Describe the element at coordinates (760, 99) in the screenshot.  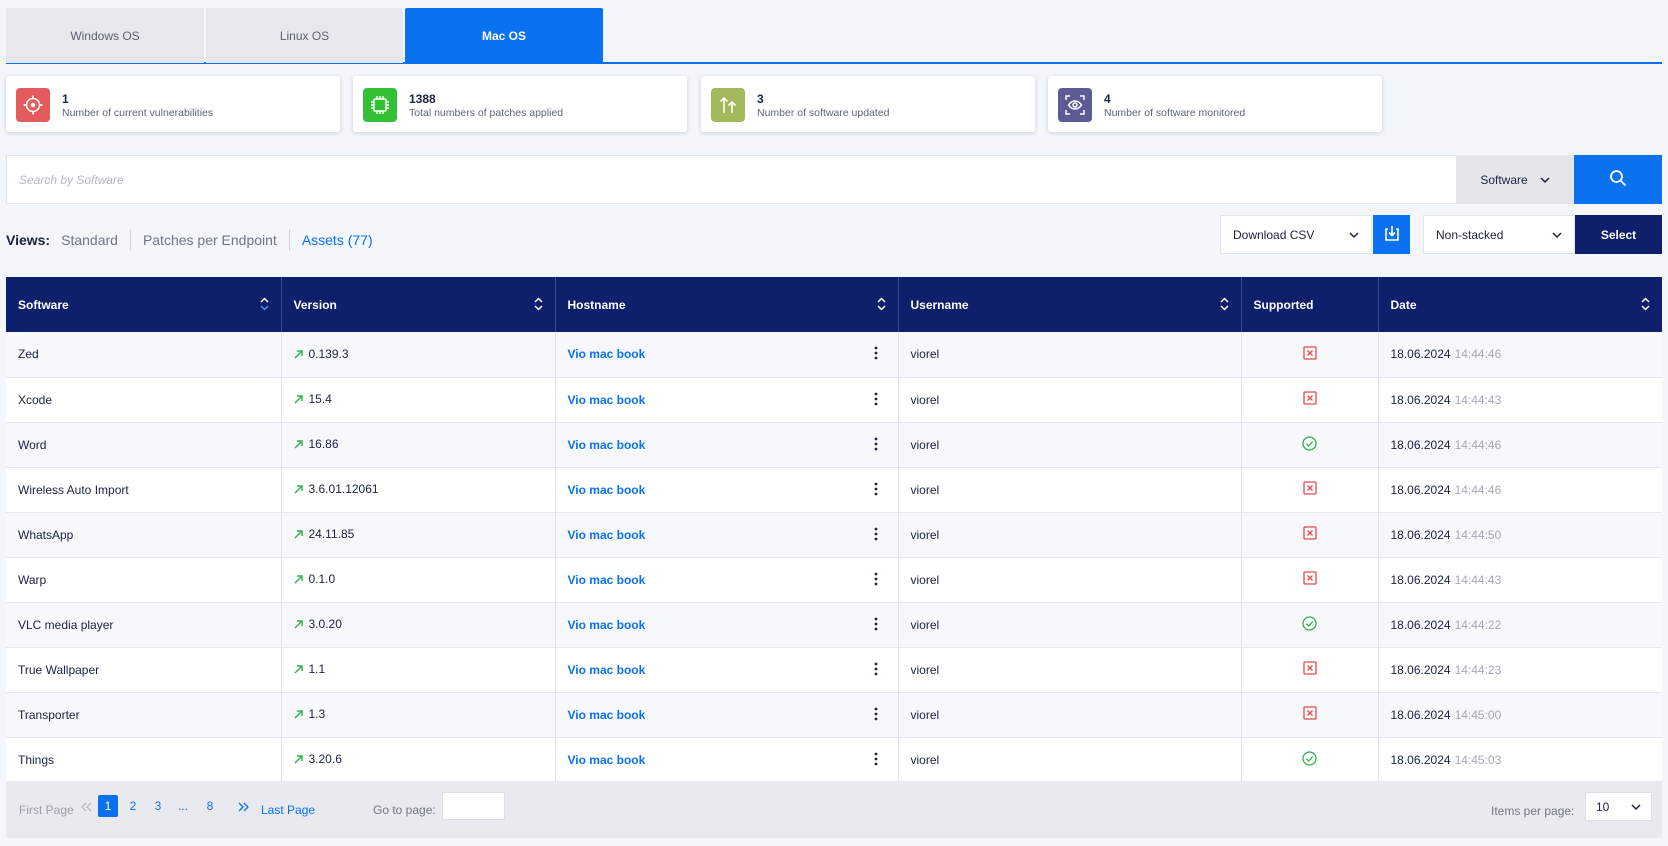
I see `stat-value: 3` at that location.